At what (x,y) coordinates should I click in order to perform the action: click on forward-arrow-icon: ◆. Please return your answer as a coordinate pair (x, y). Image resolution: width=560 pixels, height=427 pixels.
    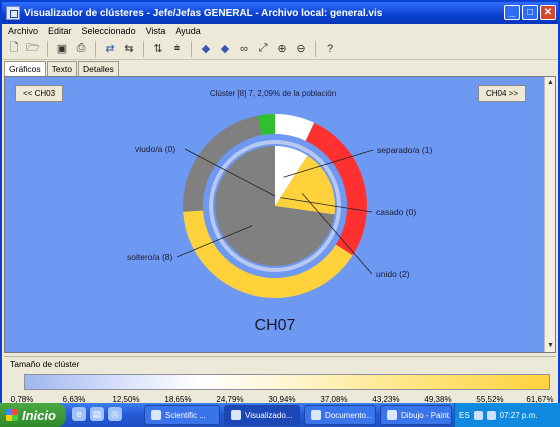
    Looking at the image, I should click on (225, 49).